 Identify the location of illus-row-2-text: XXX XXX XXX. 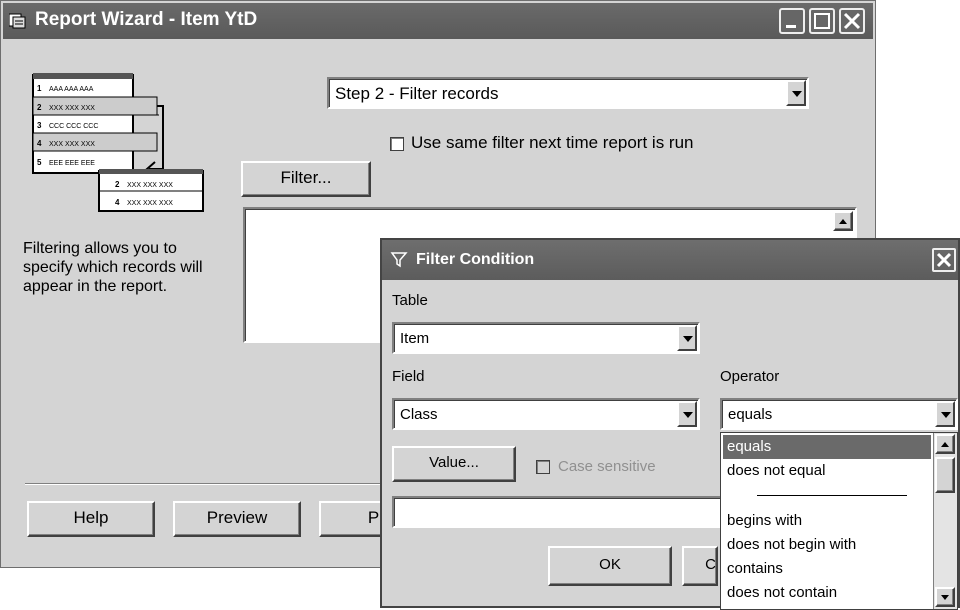
(72, 108).